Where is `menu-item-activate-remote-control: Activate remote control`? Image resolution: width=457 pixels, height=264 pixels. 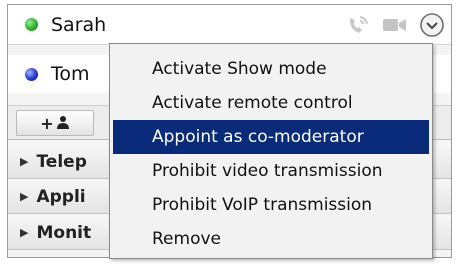 menu-item-activate-remote-control: Activate remote control is located at coordinates (271, 103).